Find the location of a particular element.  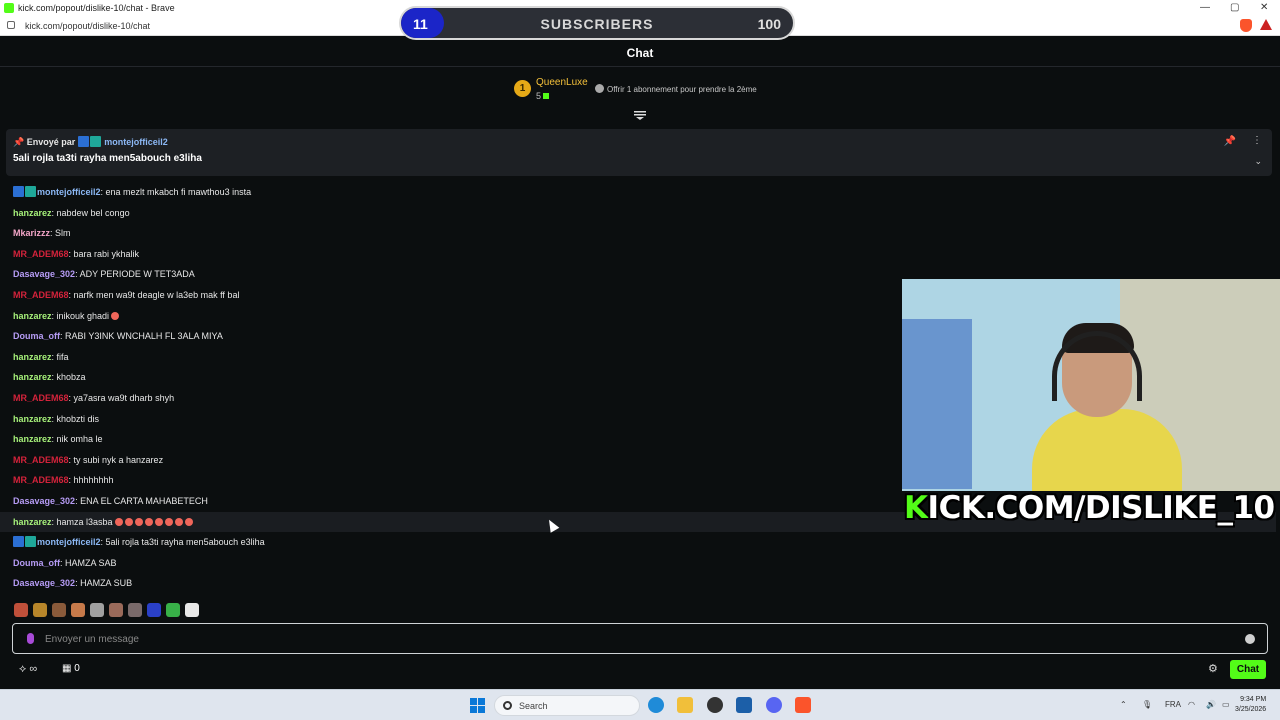

channel-points-icons: ⟡ ∞ is located at coordinates (28, 669).